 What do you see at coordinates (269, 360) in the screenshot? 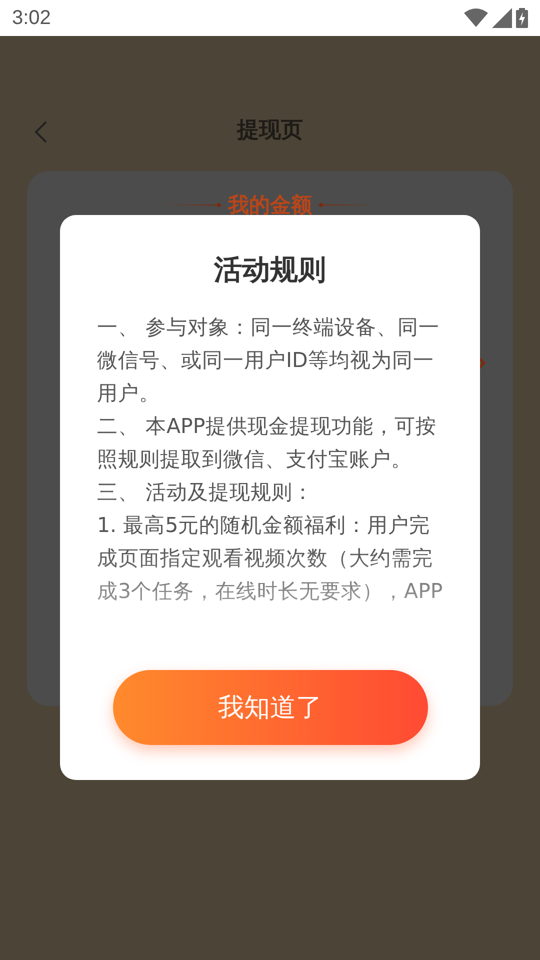
I see `rule-paragraph: 一、 参与对象：同一终端设备、同一微信号、或同一用户ID等均视为同一用户。` at bounding box center [269, 360].